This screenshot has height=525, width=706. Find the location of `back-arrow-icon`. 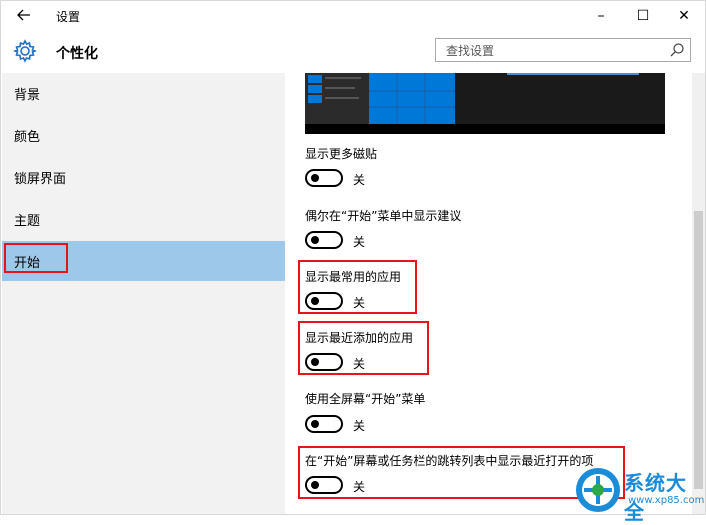

back-arrow-icon is located at coordinates (24, 16).